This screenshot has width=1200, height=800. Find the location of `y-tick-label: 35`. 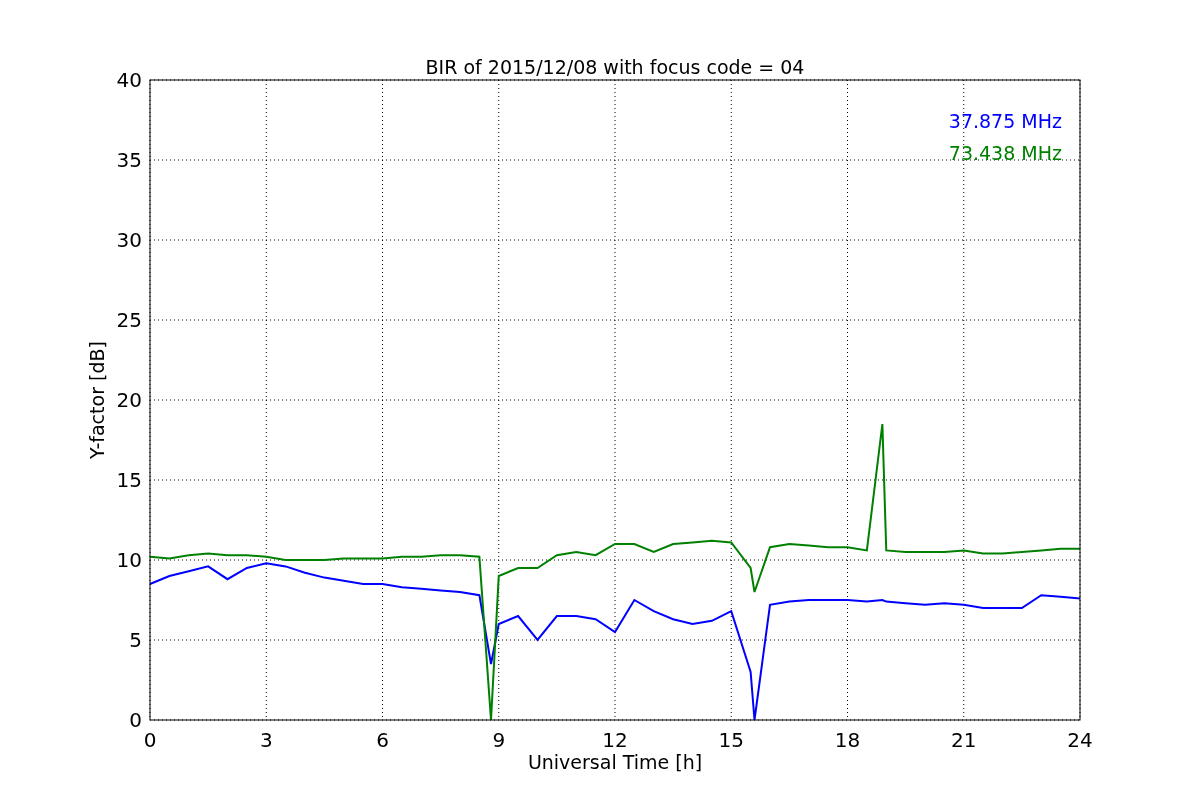

y-tick-label: 35 is located at coordinates (129, 160).